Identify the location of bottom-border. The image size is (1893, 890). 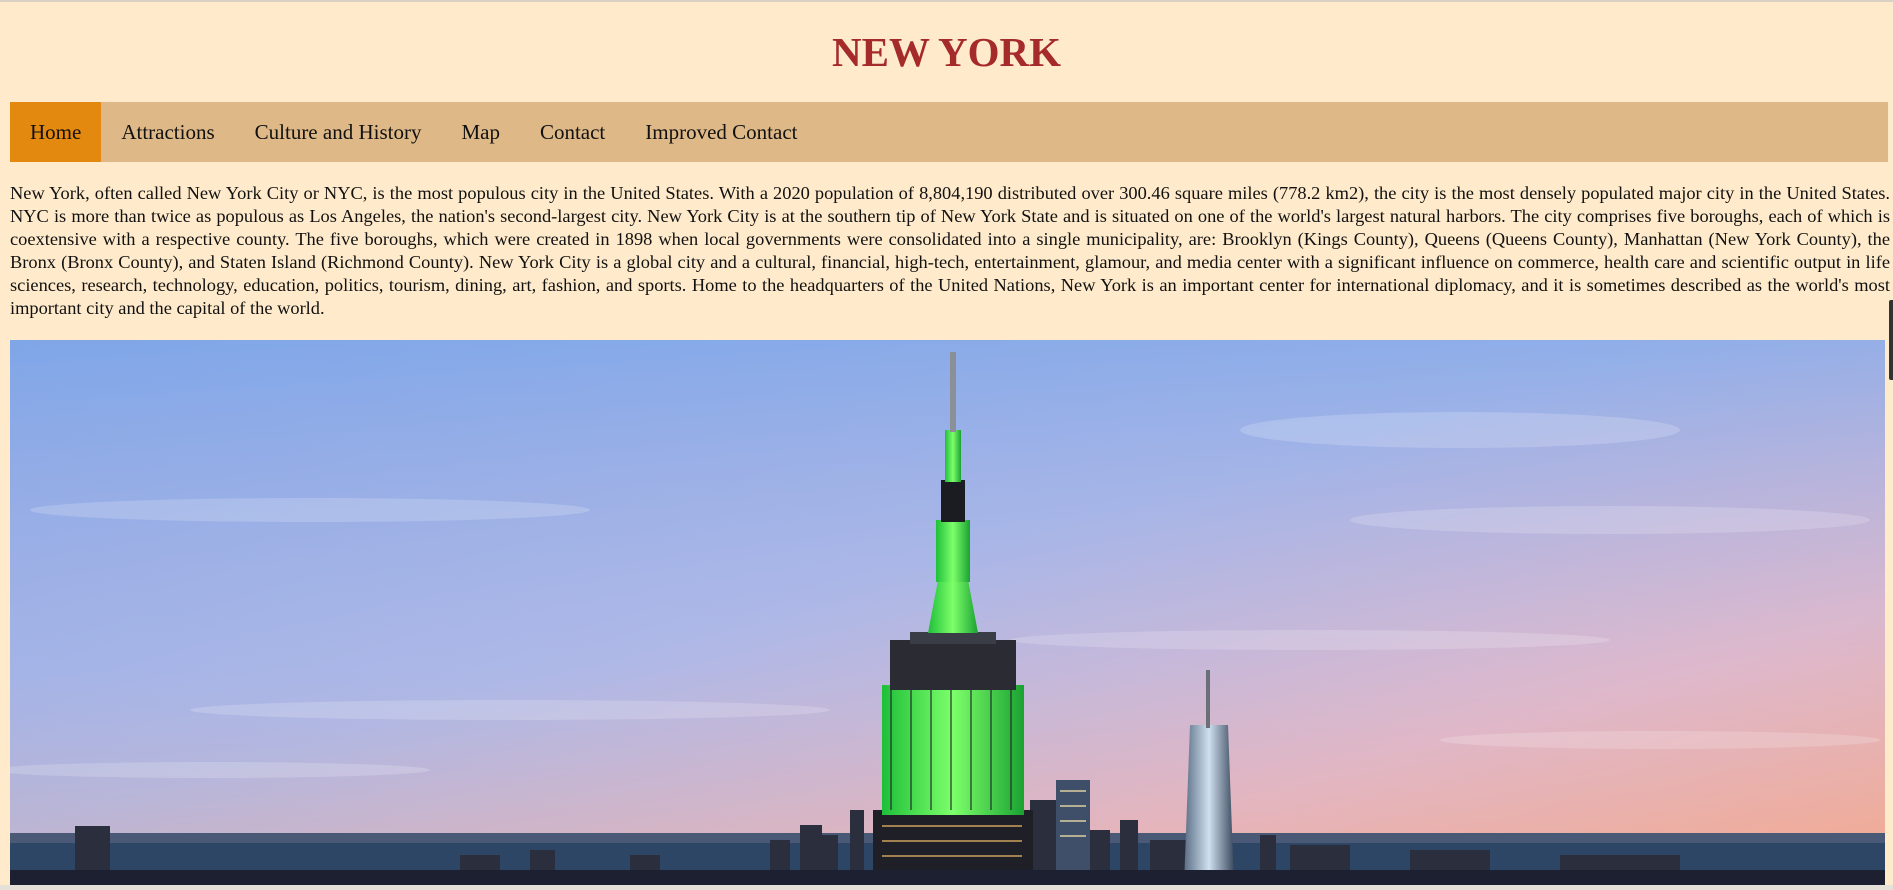
(946, 887).